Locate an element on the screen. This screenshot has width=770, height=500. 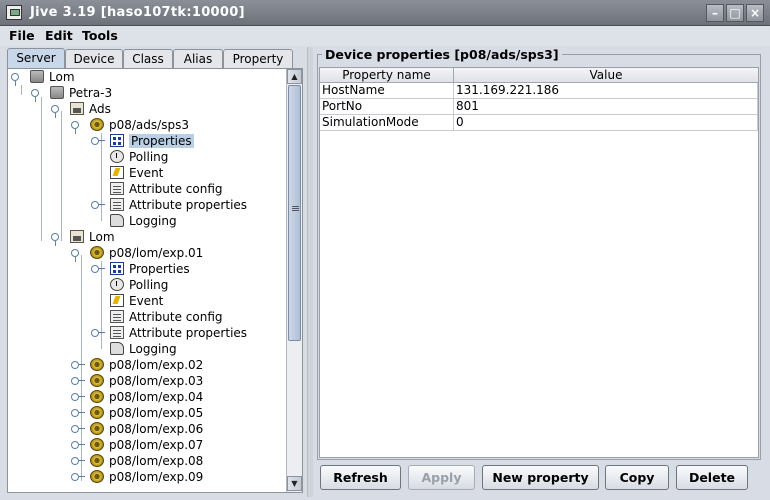
table-cell-value: 801 is located at coordinates (606, 107).